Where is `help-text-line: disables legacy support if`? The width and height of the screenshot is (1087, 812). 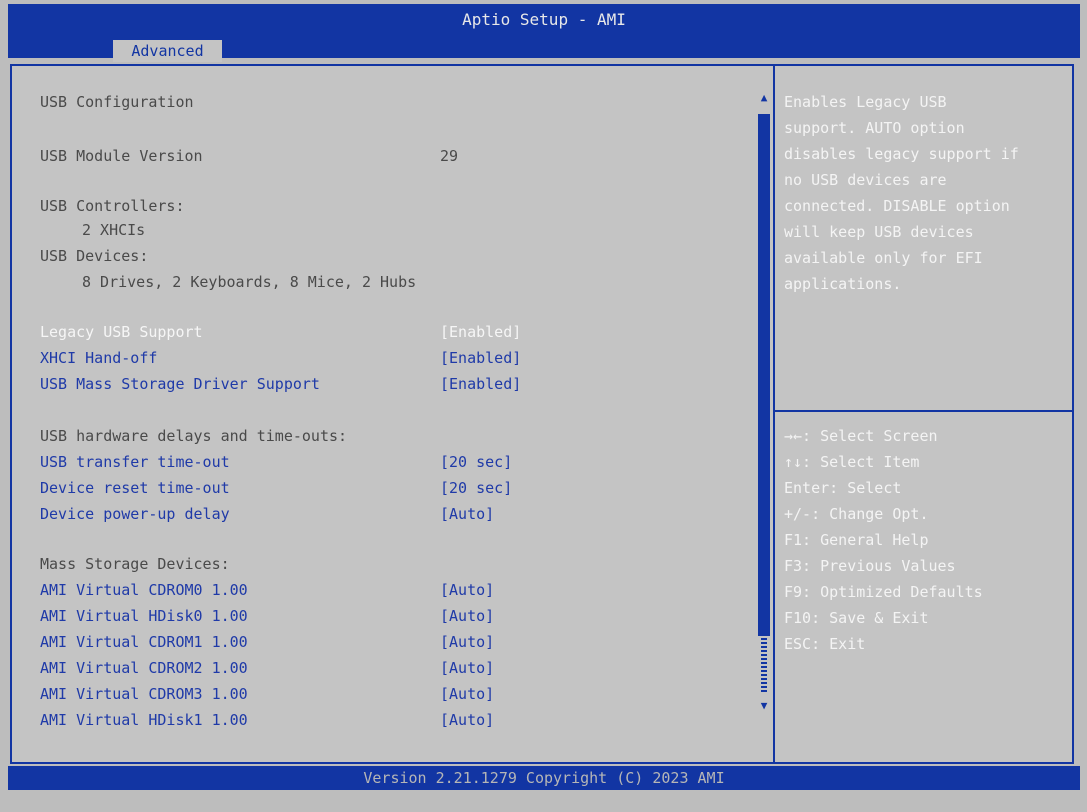
help-text-line: disables legacy support if is located at coordinates (901, 154).